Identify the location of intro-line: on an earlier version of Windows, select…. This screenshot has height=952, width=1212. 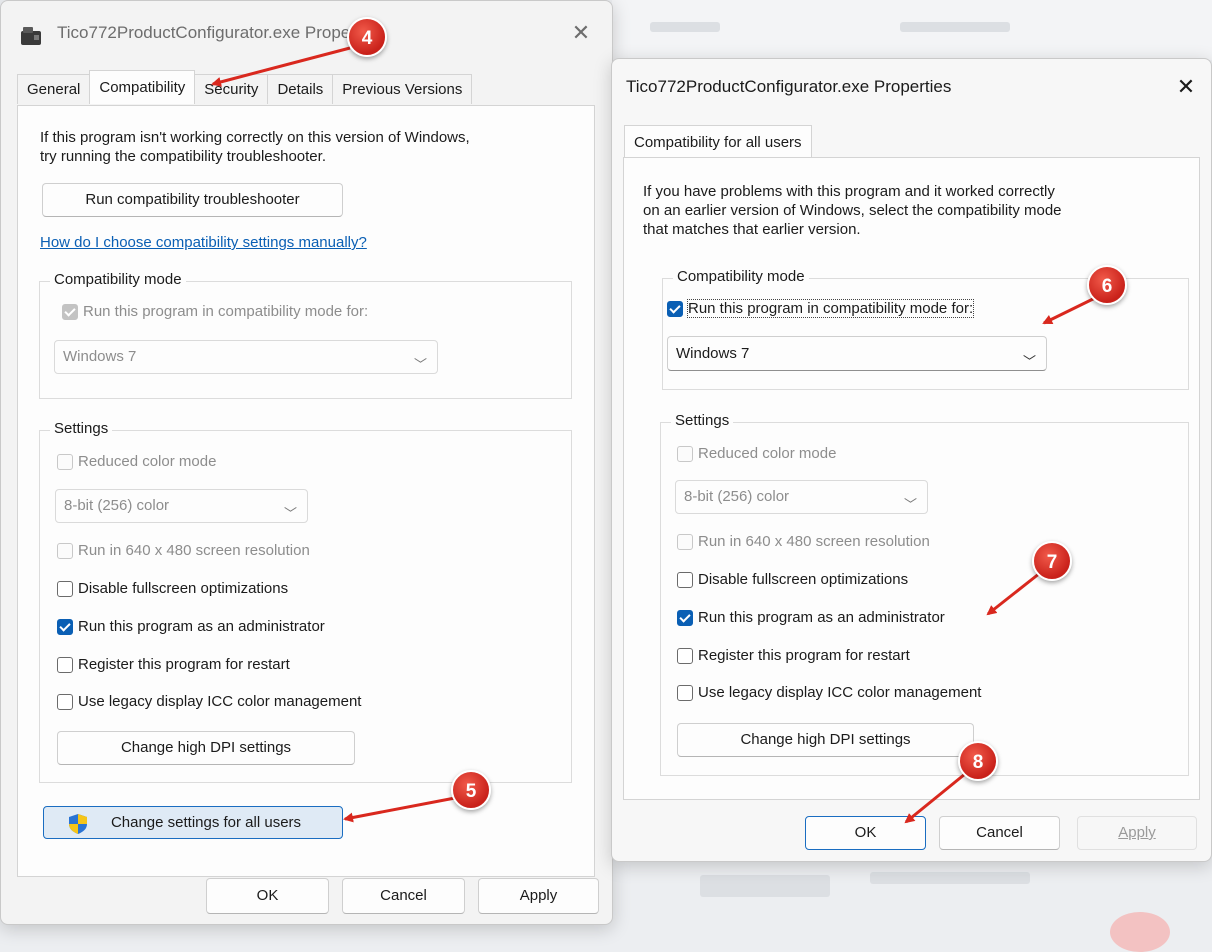
(852, 210).